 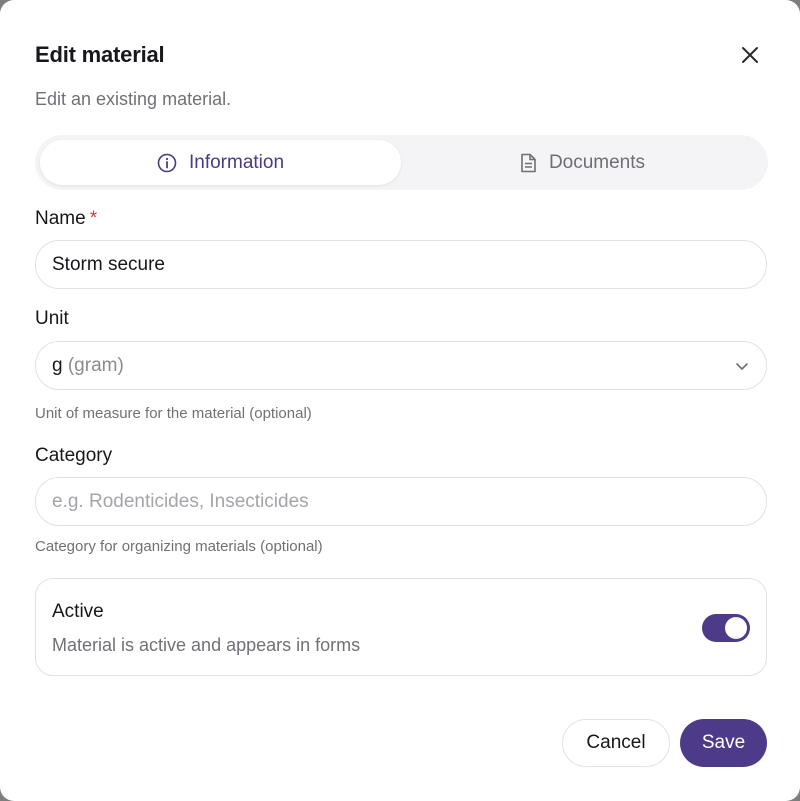 I want to click on info-circle-icon, so click(x=167, y=162).